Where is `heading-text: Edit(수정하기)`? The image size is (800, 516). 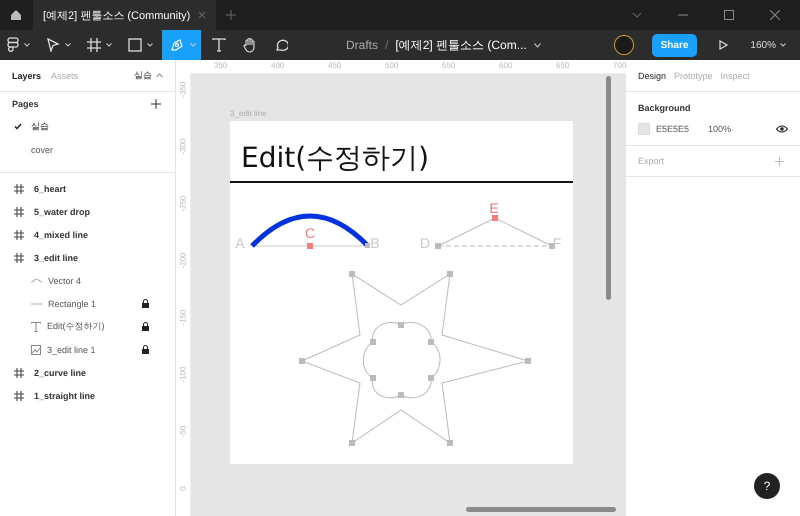 heading-text: Edit(수정하기) is located at coordinates (335, 158).